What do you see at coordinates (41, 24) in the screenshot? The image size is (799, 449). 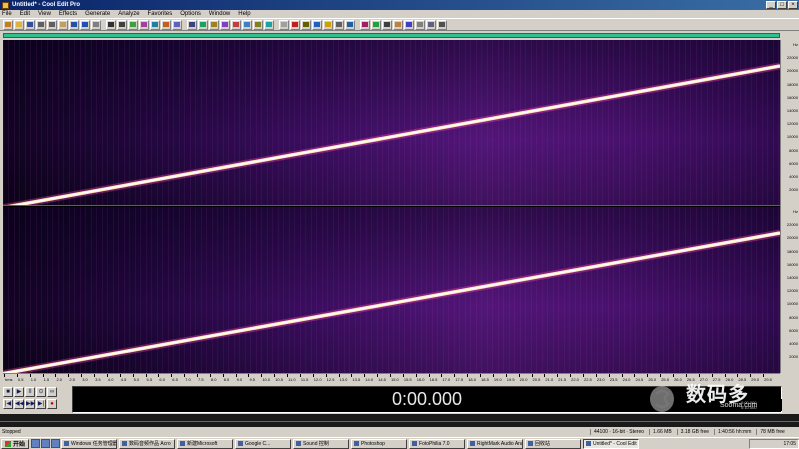 I see `toolbar-button-cut` at bounding box center [41, 24].